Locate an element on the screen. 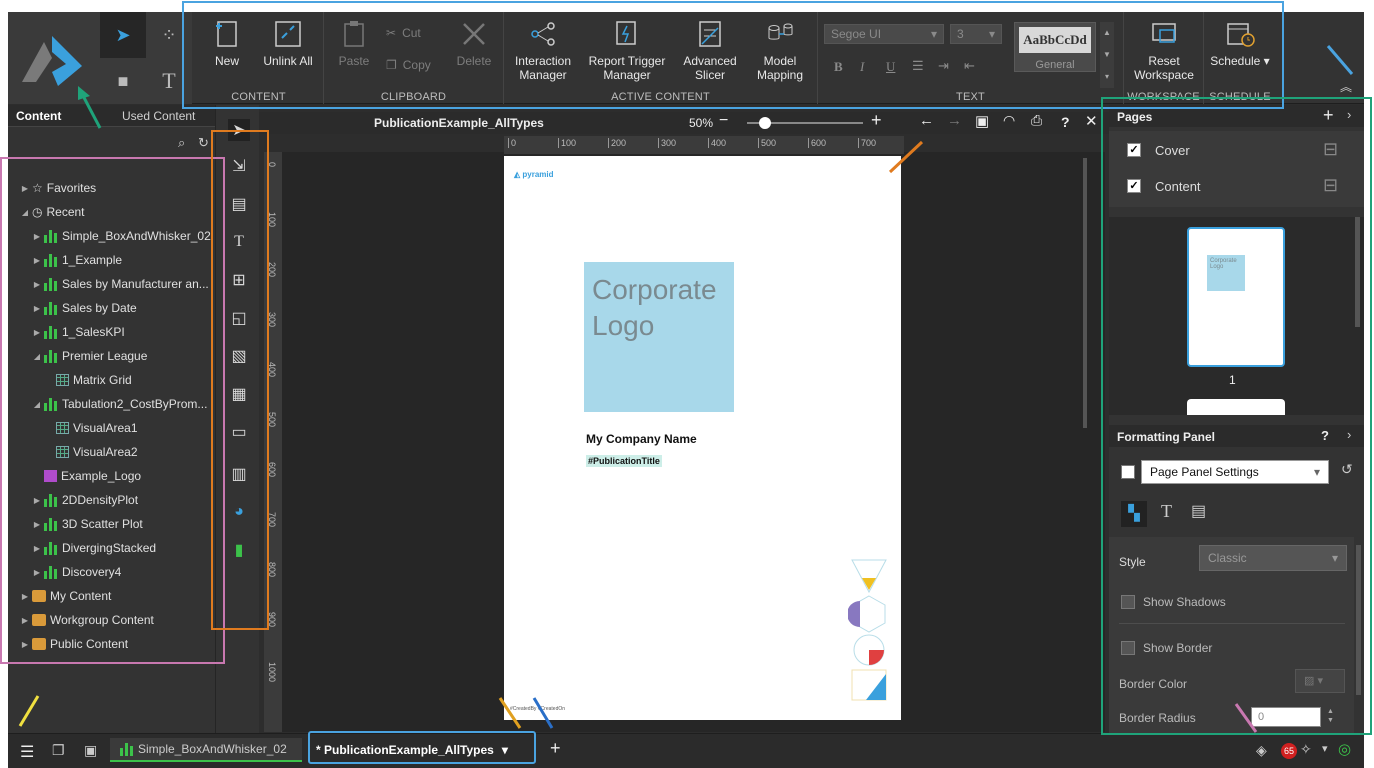  company-name: My Company Name is located at coordinates (641, 439).